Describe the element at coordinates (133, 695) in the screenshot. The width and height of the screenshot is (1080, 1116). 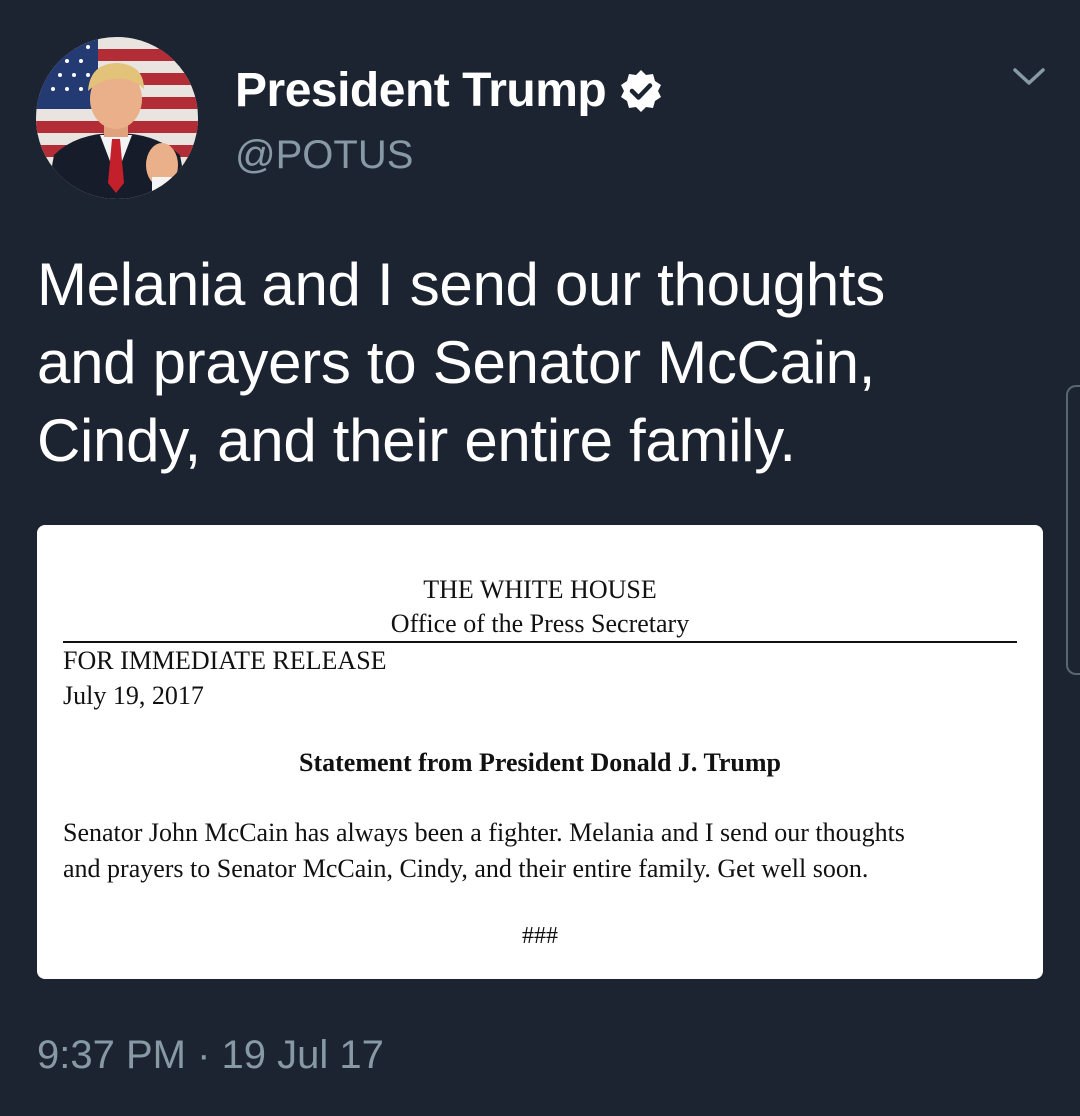
I see `document-date: July 19, 2017` at that location.